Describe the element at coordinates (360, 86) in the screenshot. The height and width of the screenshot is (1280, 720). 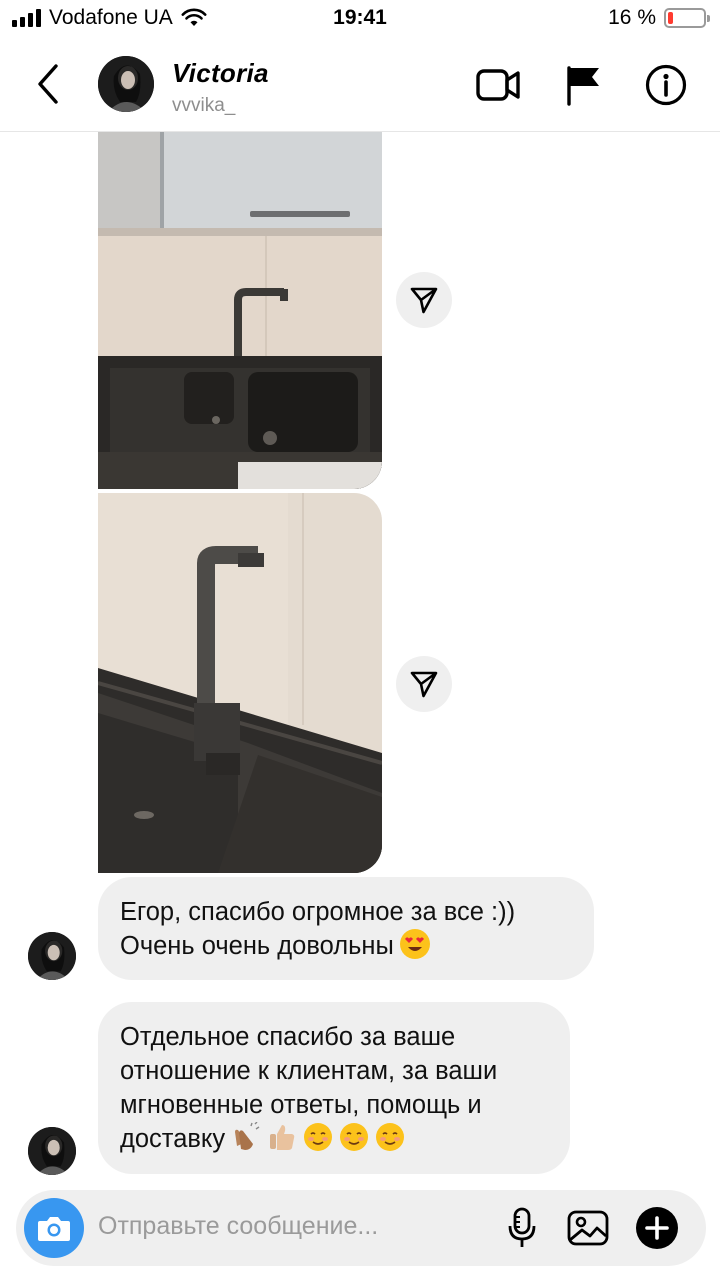
I see `chat-header: Victoria vvvika_` at that location.